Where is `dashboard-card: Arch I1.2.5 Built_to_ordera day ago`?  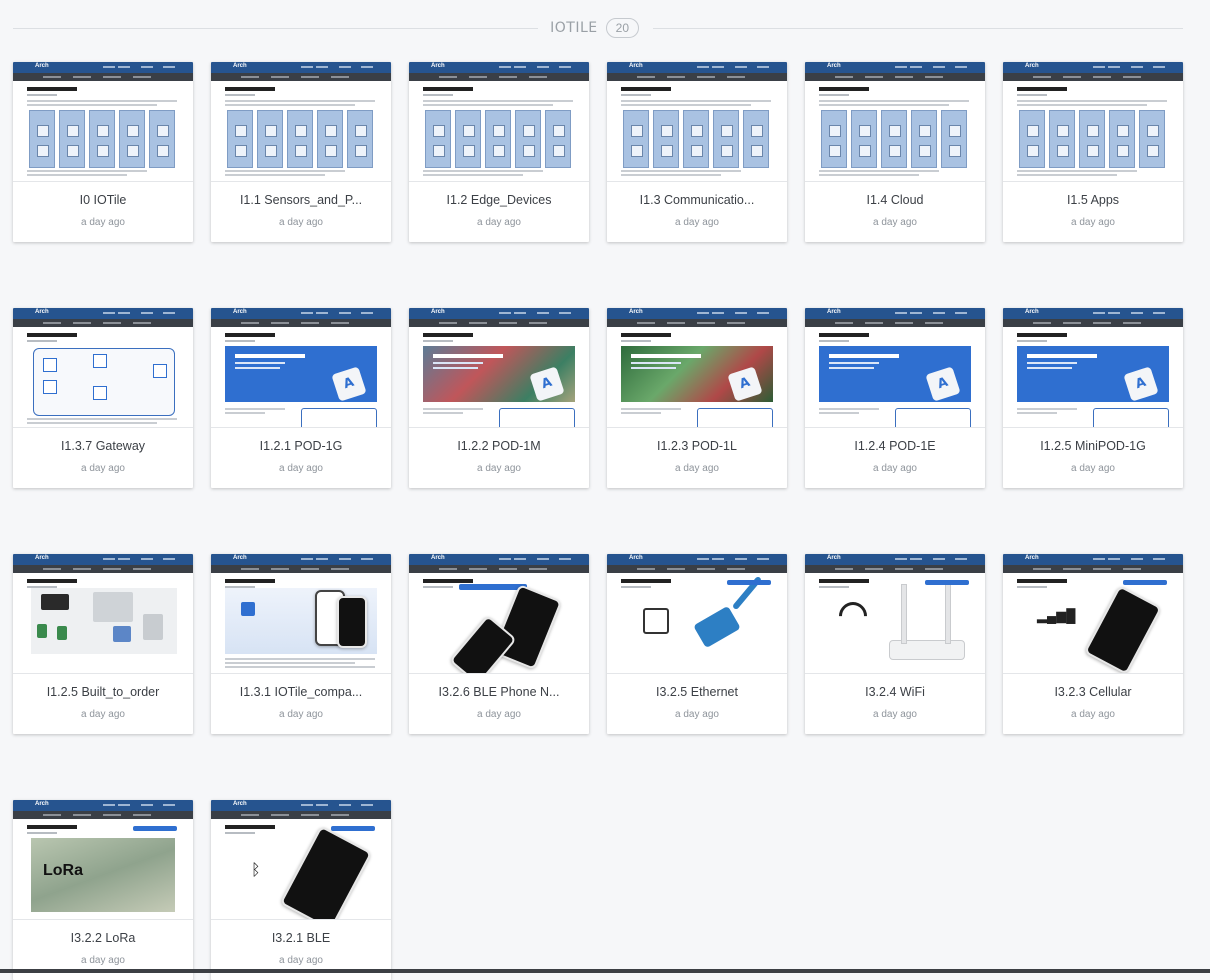
dashboard-card: Arch I1.2.5 Built_to_ordera day ago is located at coordinates (103, 644).